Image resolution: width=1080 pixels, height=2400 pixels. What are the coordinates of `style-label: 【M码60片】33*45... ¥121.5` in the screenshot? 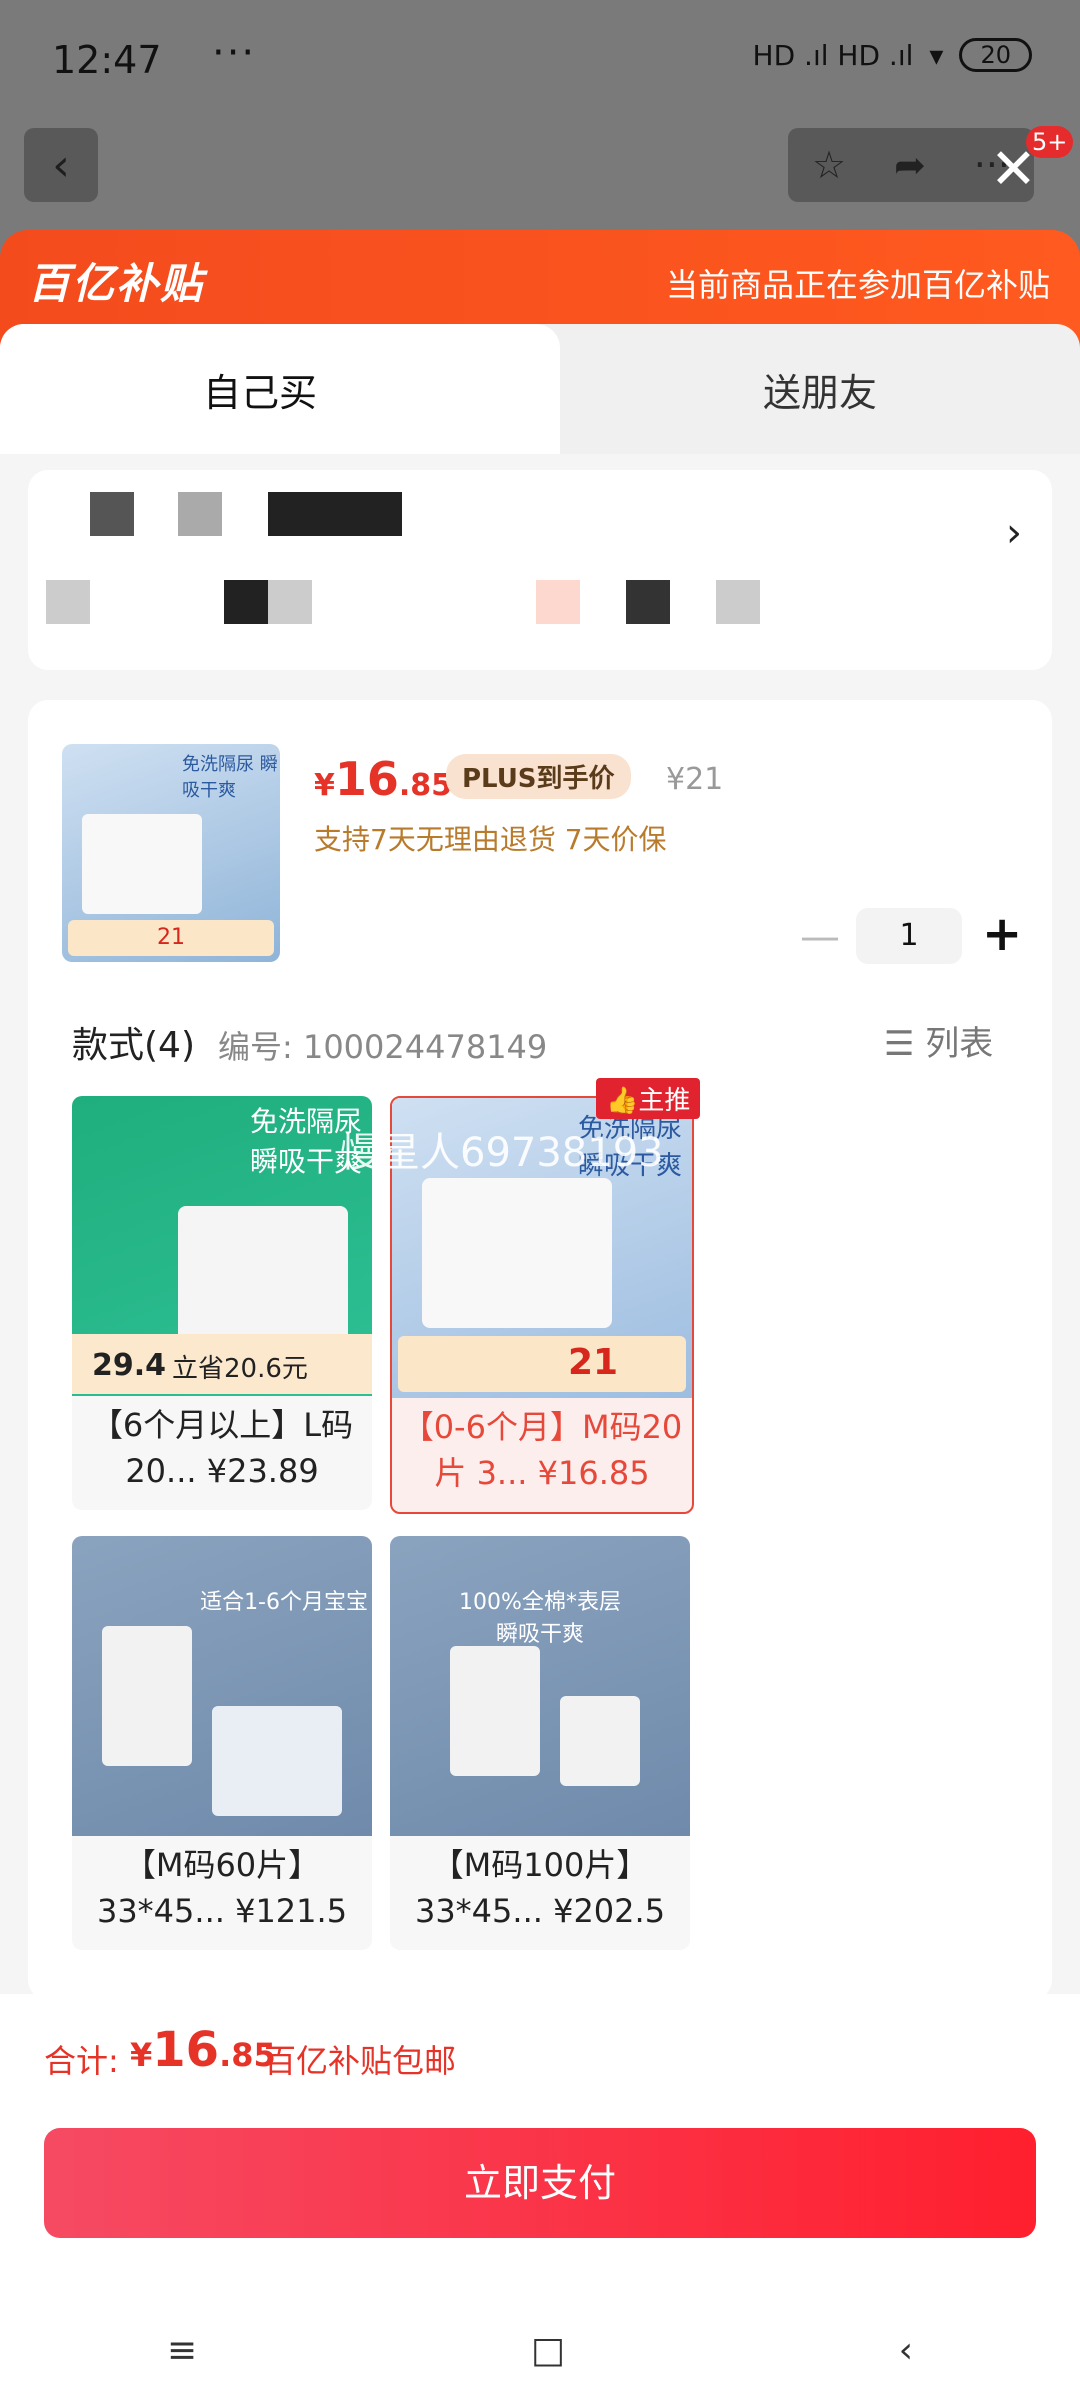 It's located at (222, 1888).